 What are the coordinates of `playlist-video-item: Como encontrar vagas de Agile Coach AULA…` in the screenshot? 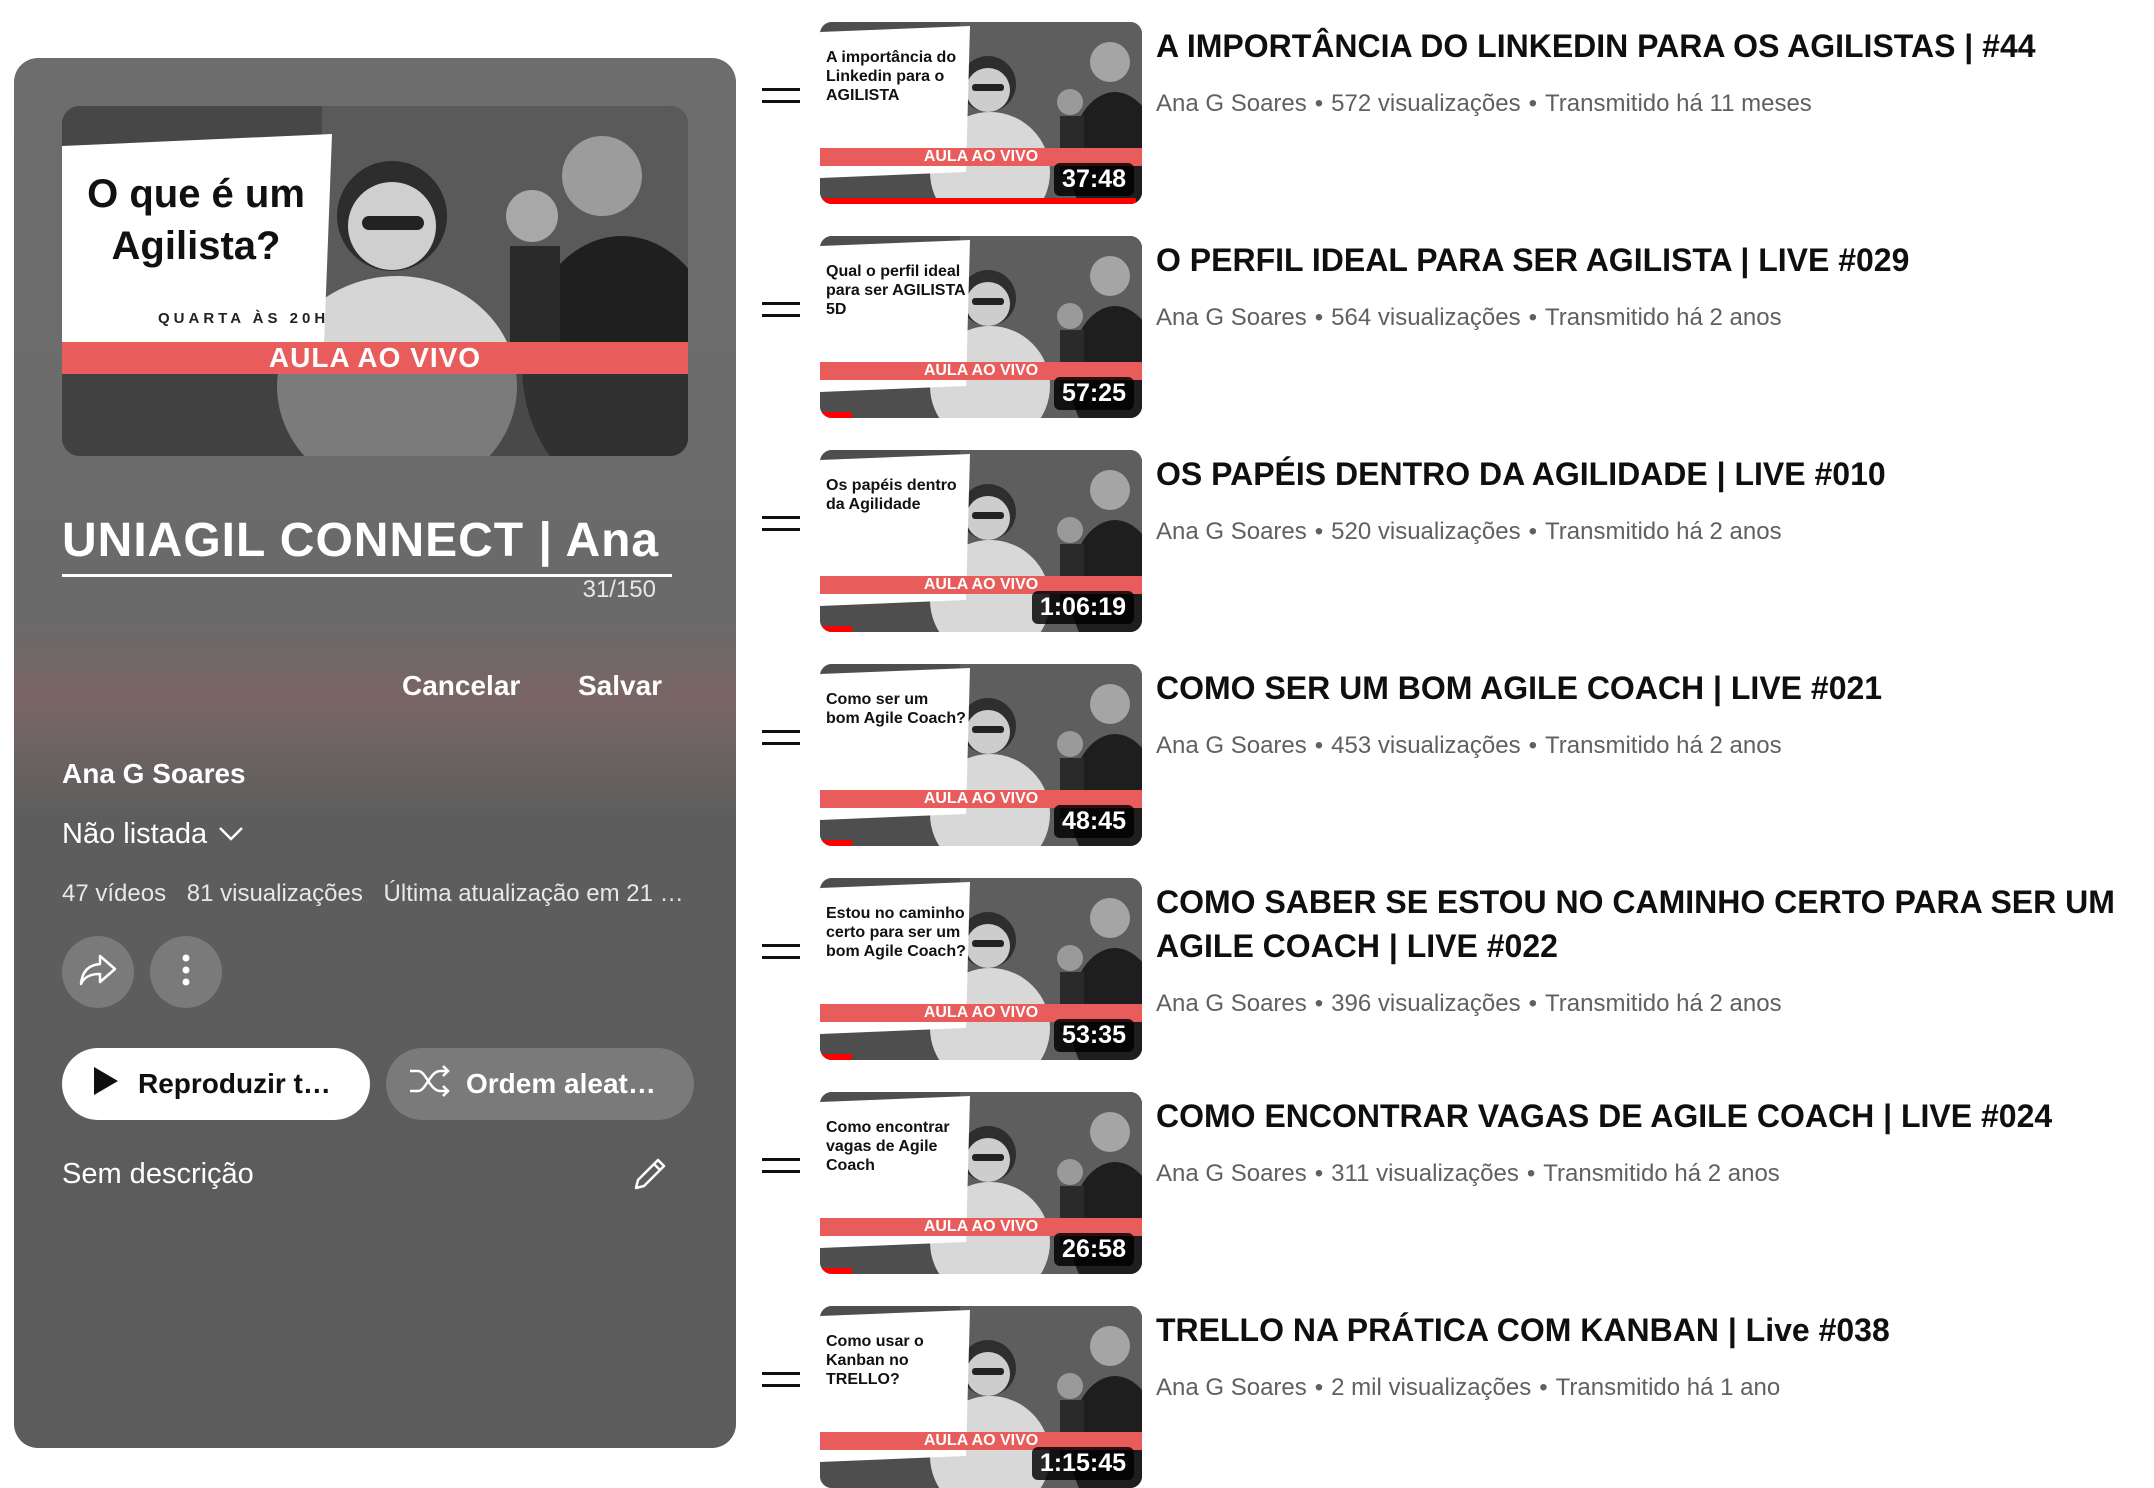 It's located at (1457, 1173).